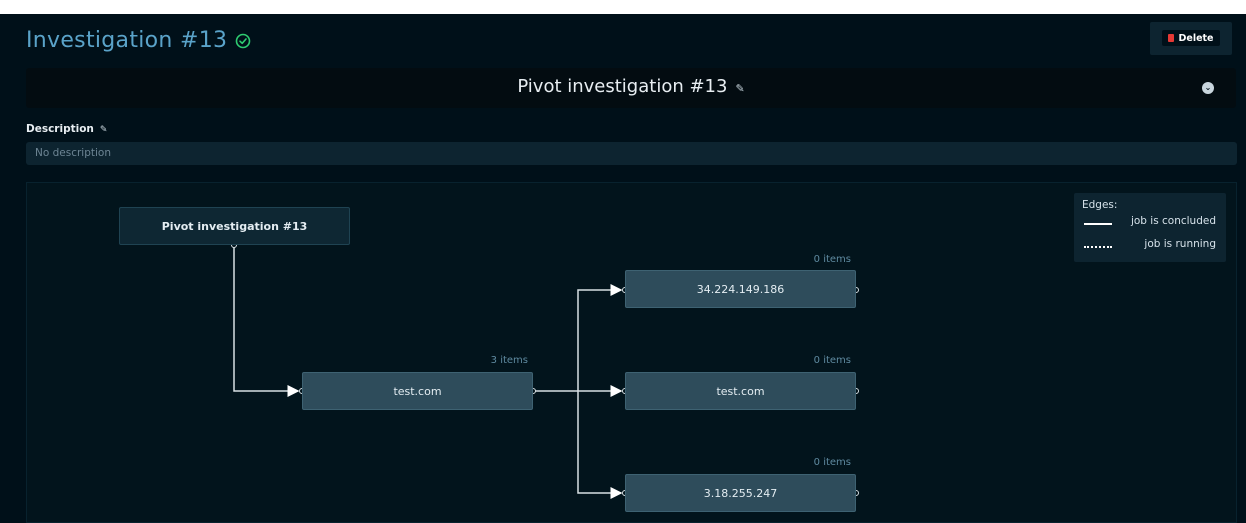  I want to click on job-node-test-com-2: test.com, so click(740, 391).